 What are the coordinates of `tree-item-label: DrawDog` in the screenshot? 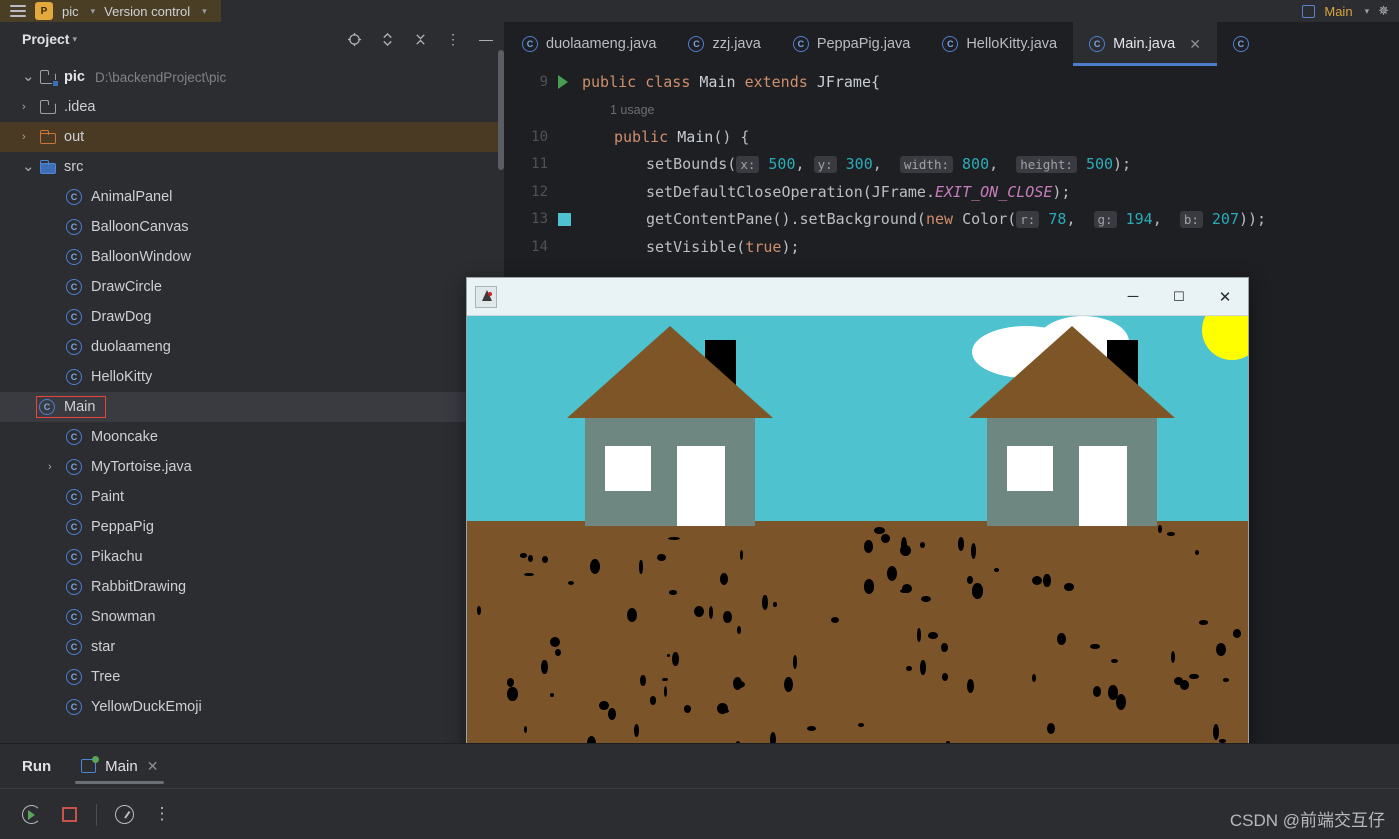 It's located at (121, 317).